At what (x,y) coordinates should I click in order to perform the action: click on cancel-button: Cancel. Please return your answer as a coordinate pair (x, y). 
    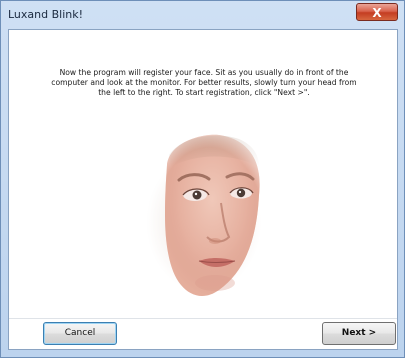
    Looking at the image, I should click on (80, 333).